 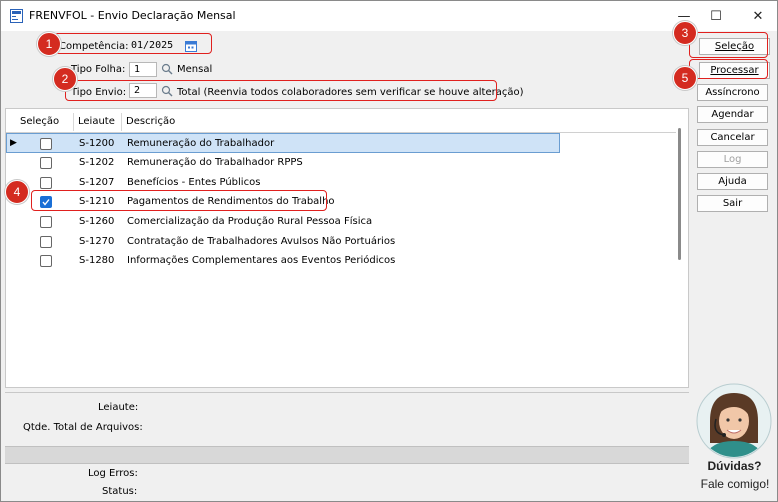 I want to click on processar-button-label: Processar, so click(x=734, y=70).